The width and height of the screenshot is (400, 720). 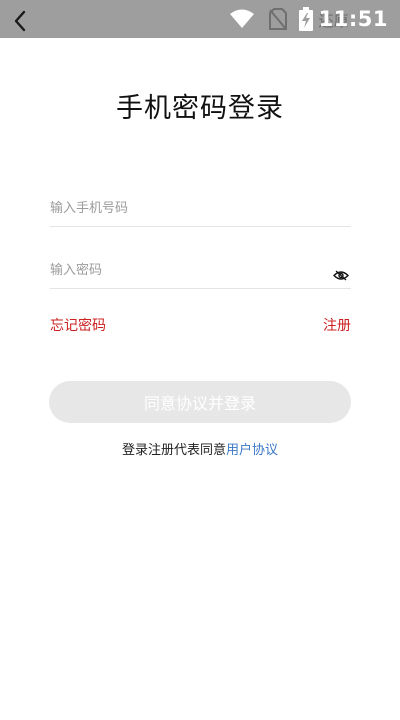 I want to click on status-icons: 还原 11:51, so click(x=308, y=19).